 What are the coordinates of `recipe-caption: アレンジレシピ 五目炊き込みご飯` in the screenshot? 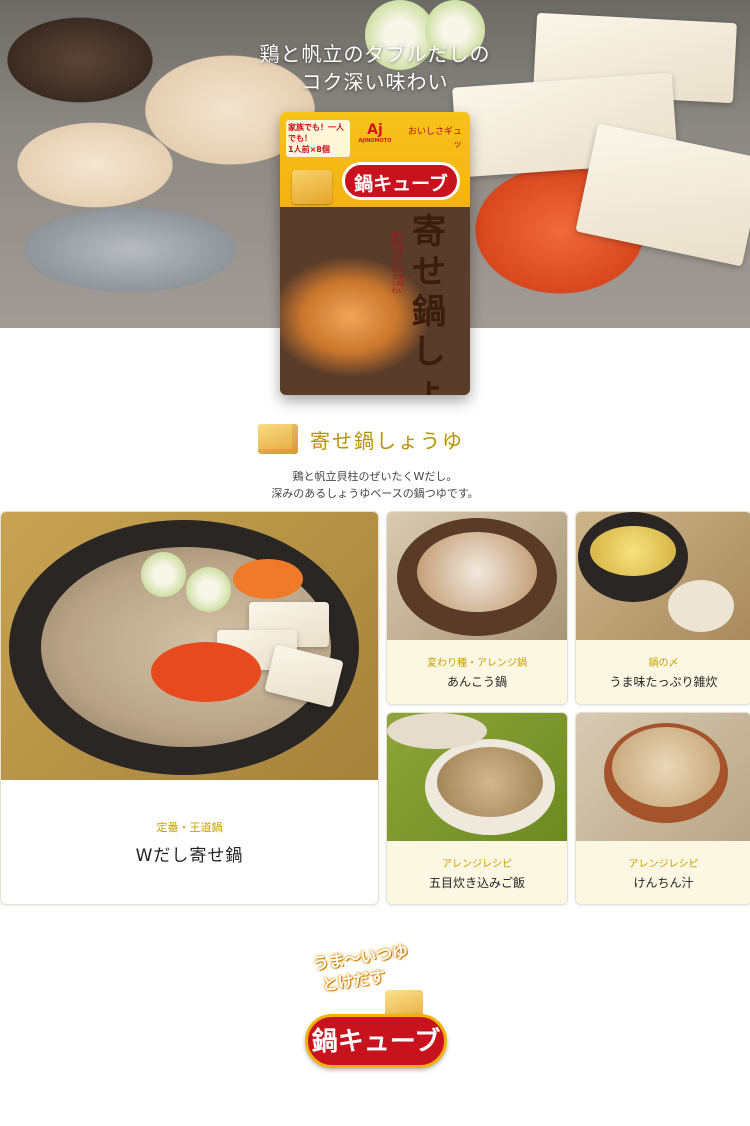 It's located at (477, 872).